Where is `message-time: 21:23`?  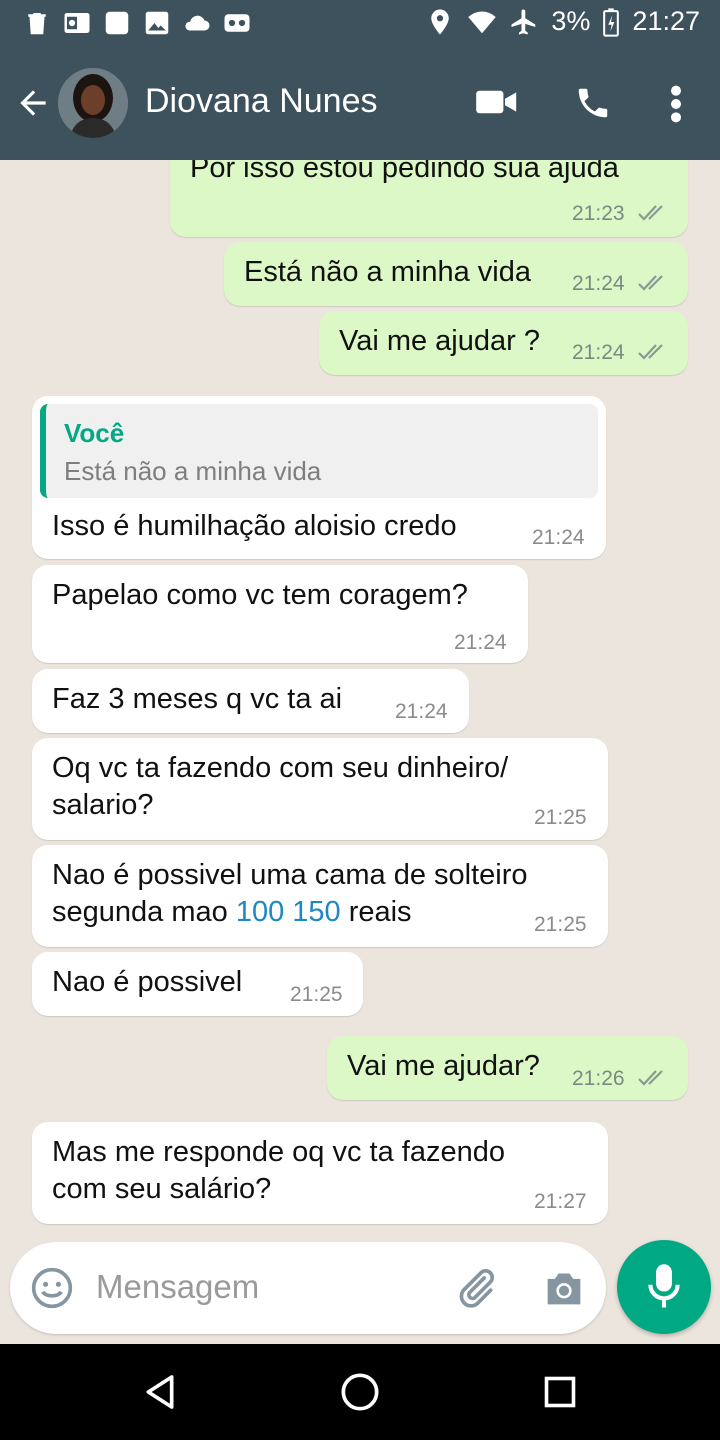
message-time: 21:23 is located at coordinates (598, 213).